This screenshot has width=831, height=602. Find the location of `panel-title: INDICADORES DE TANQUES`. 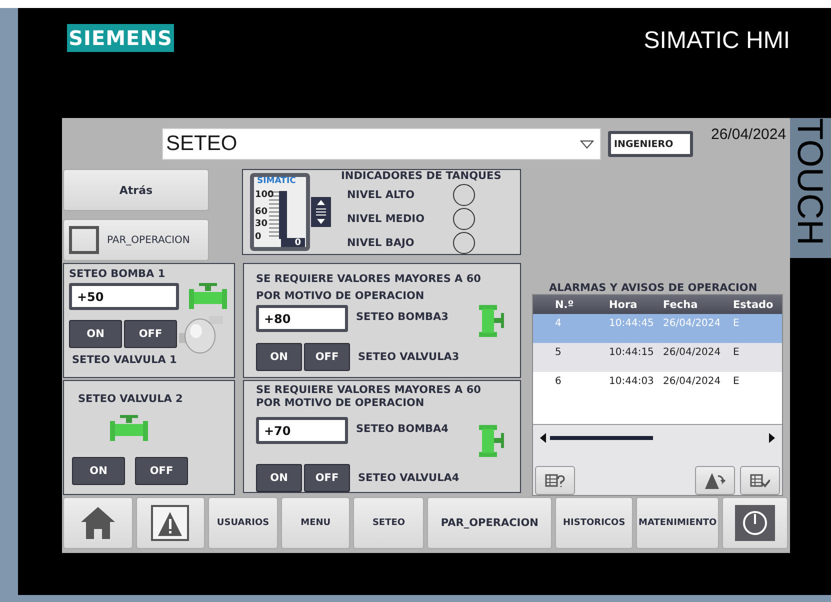

panel-title: INDICADORES DE TANQUES is located at coordinates (421, 176).